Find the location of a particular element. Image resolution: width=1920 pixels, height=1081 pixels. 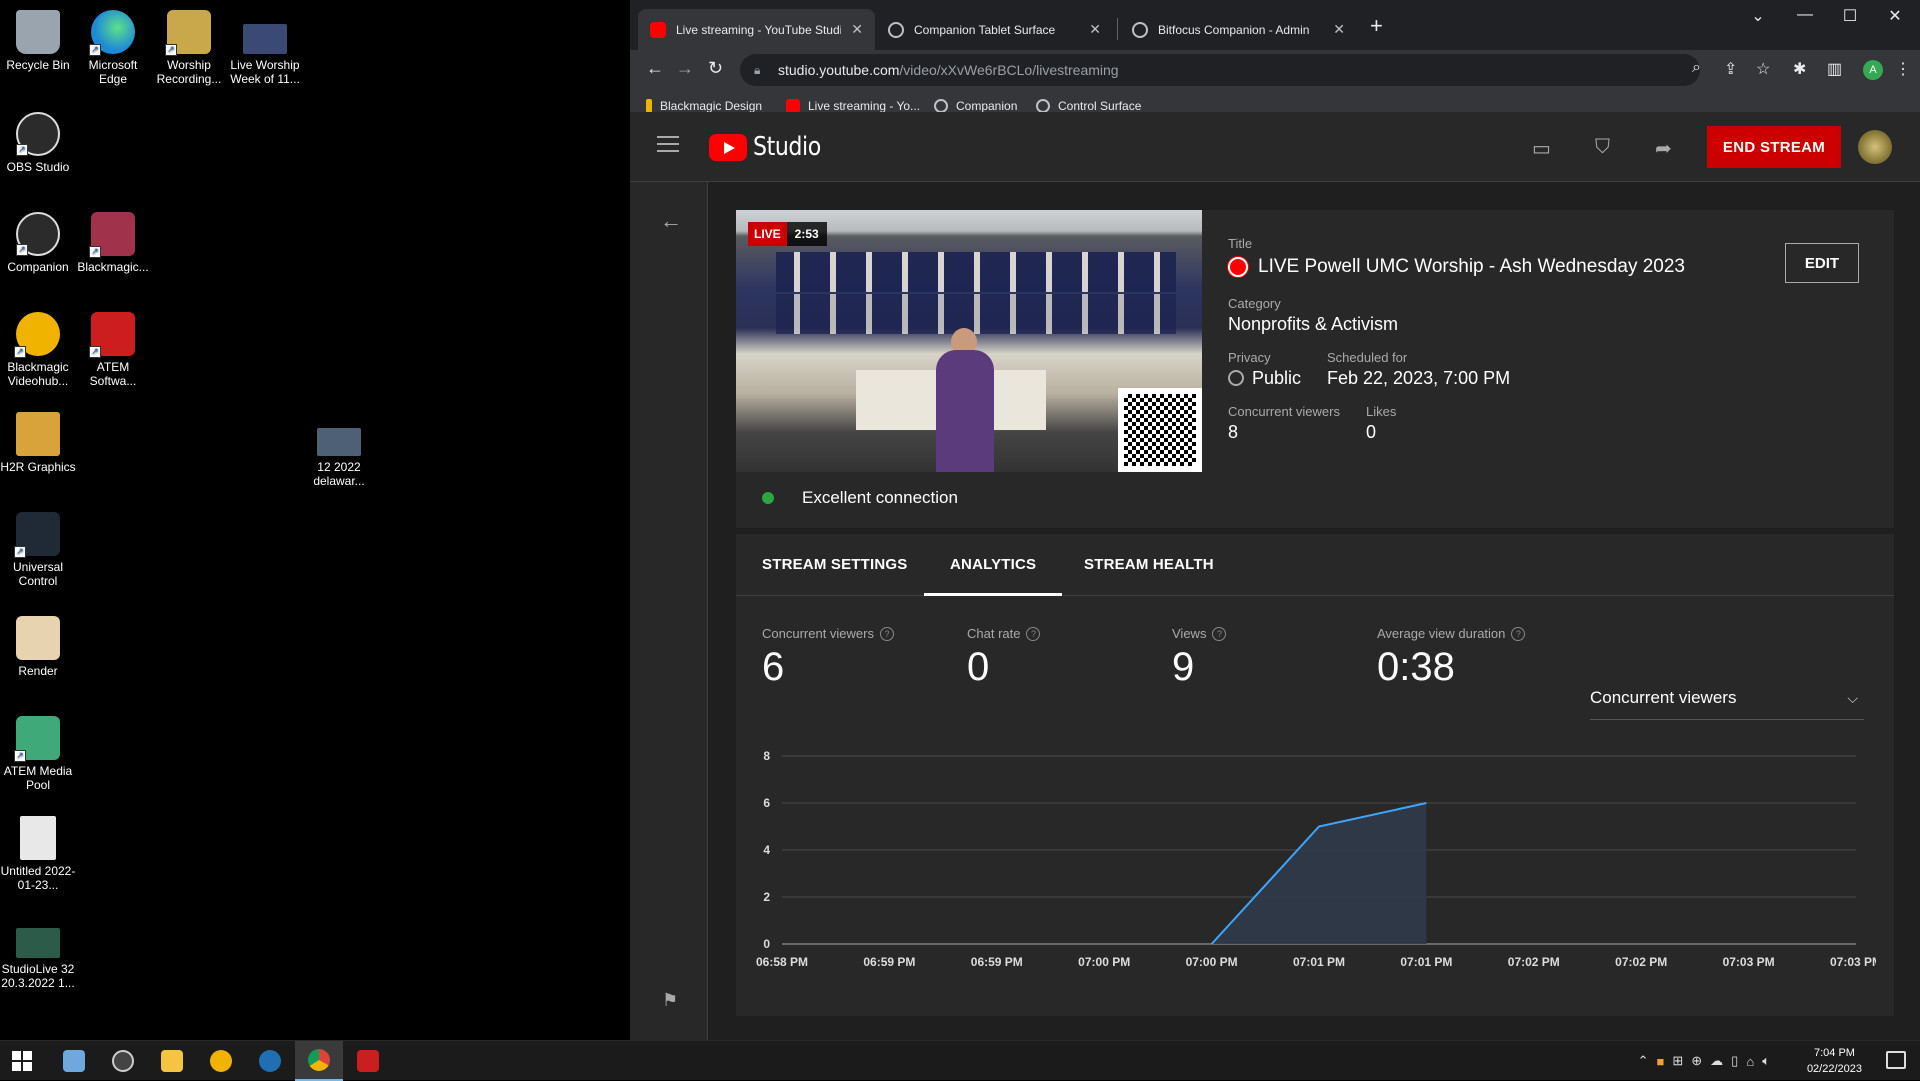

tab-stream-health: STREAM HEALTH is located at coordinates (1149, 565).